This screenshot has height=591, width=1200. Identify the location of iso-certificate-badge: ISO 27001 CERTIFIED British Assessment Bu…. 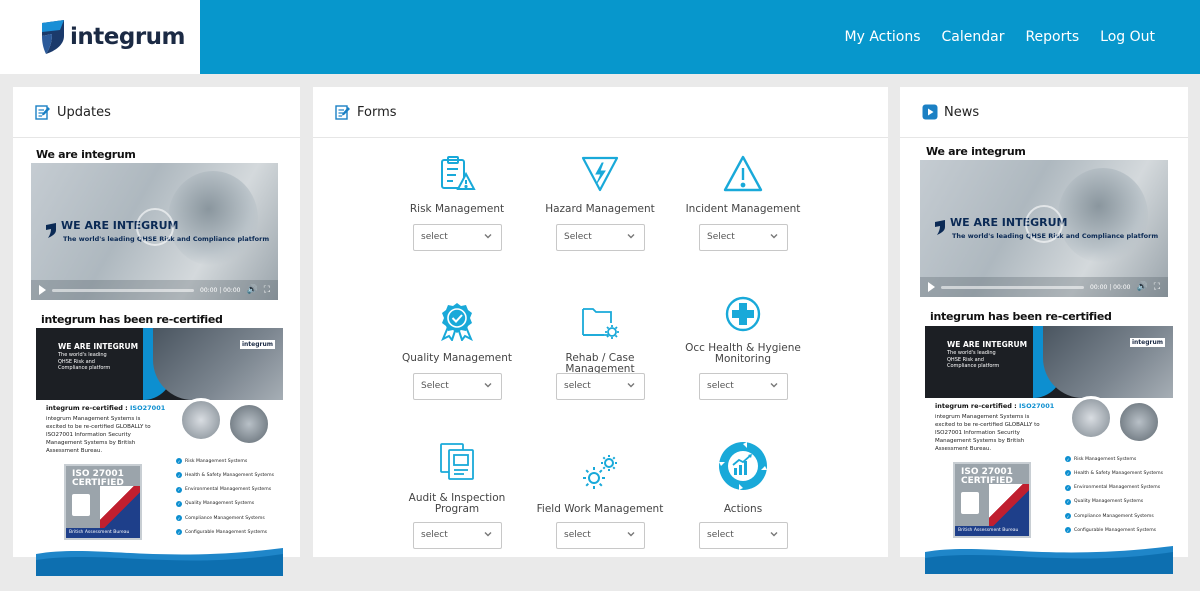
(103, 502).